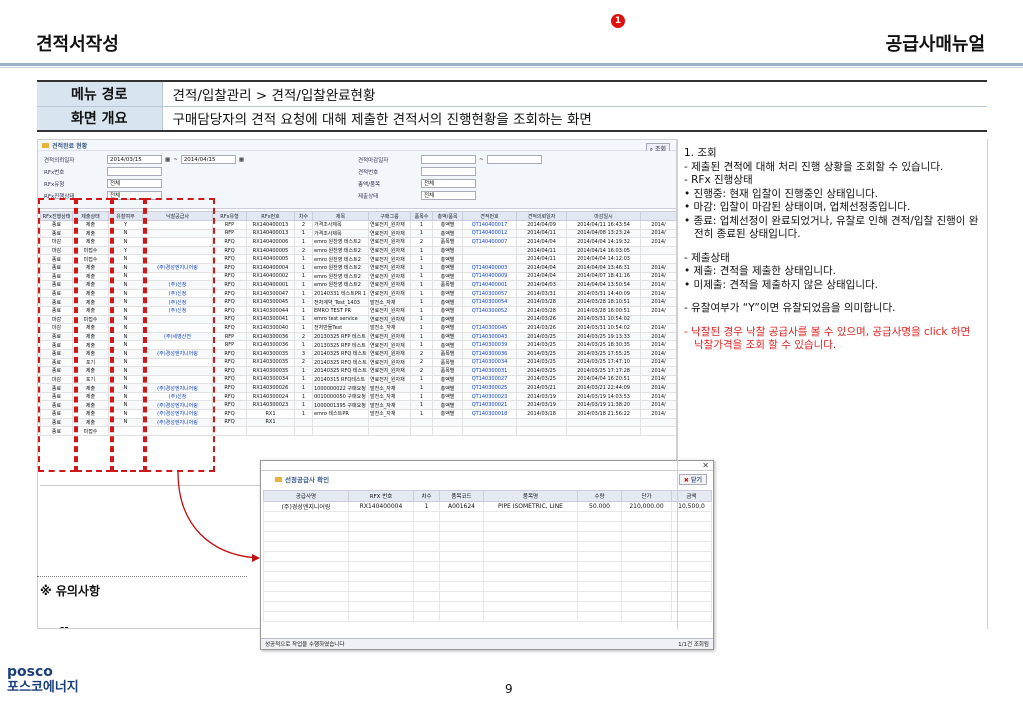 The height and width of the screenshot is (708, 1023). I want to click on close-date-to, so click(514, 159).